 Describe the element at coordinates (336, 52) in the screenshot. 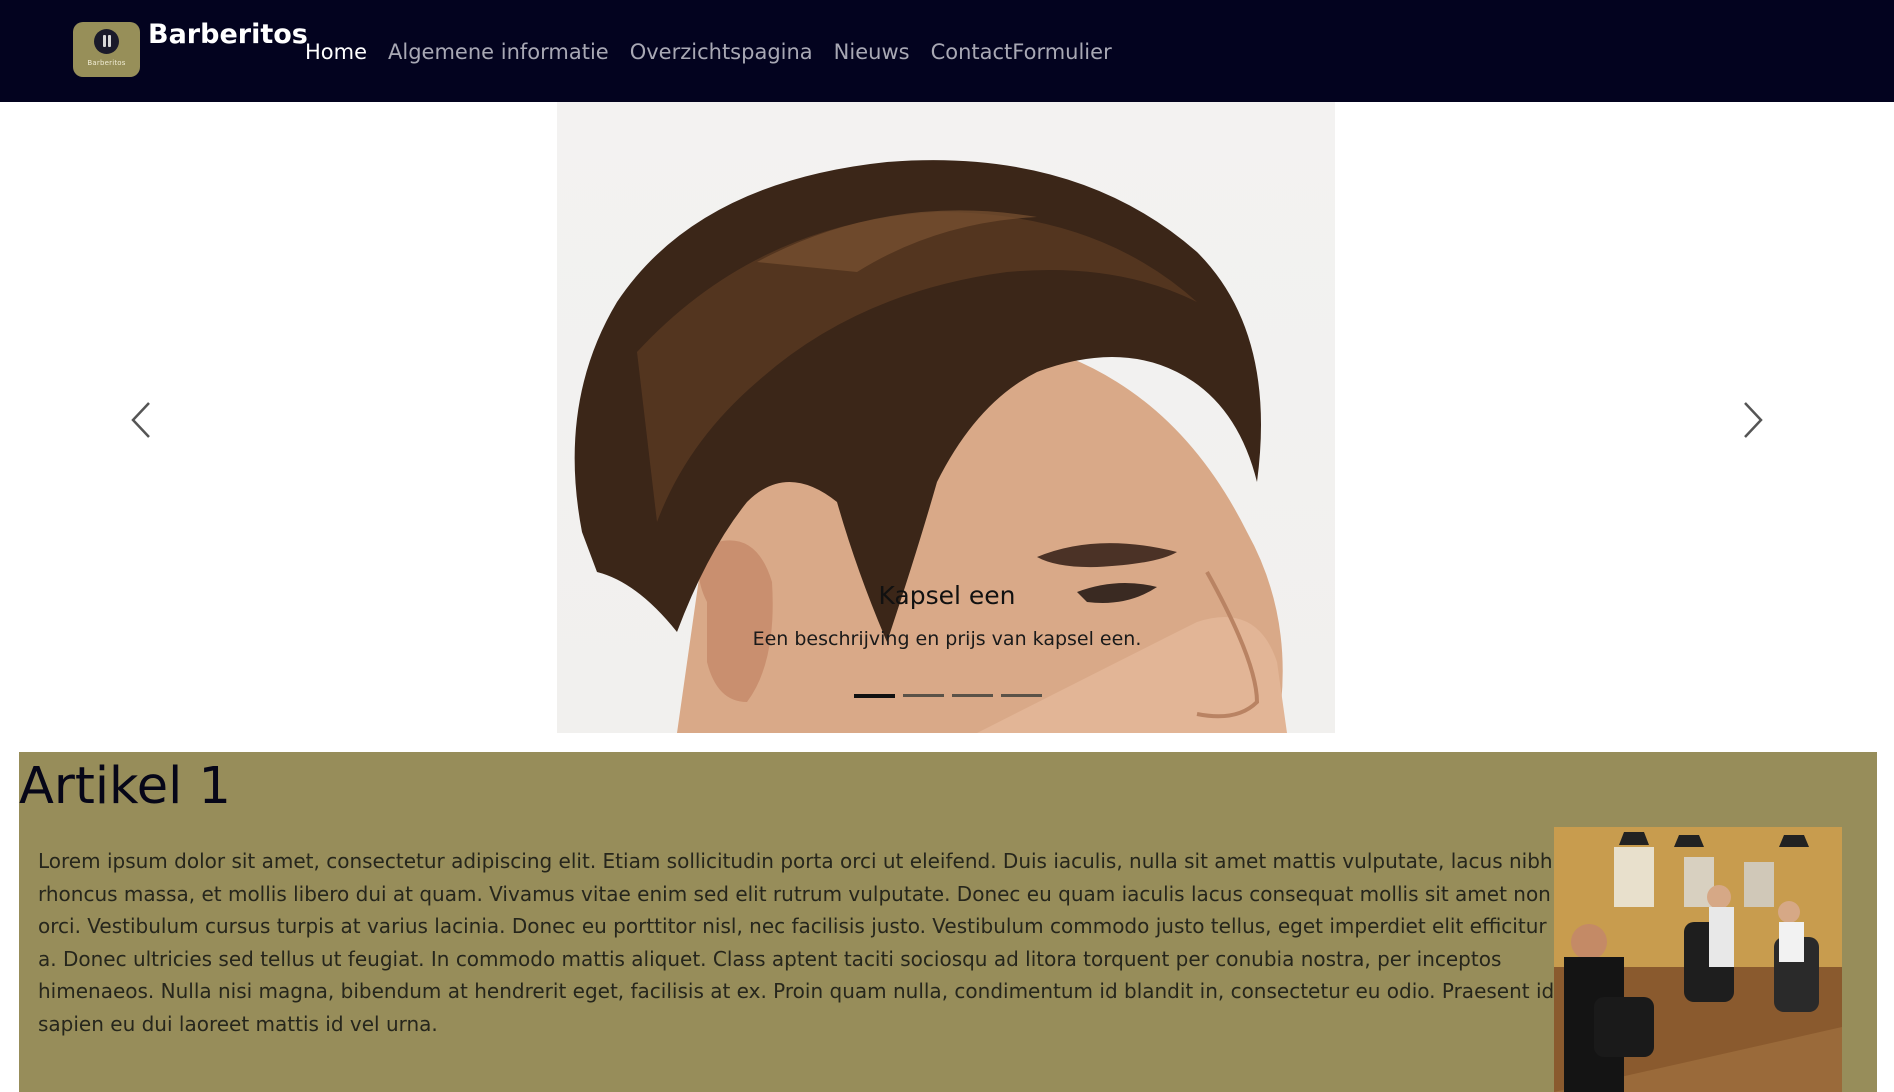

I see `nav-item-home: Home` at that location.